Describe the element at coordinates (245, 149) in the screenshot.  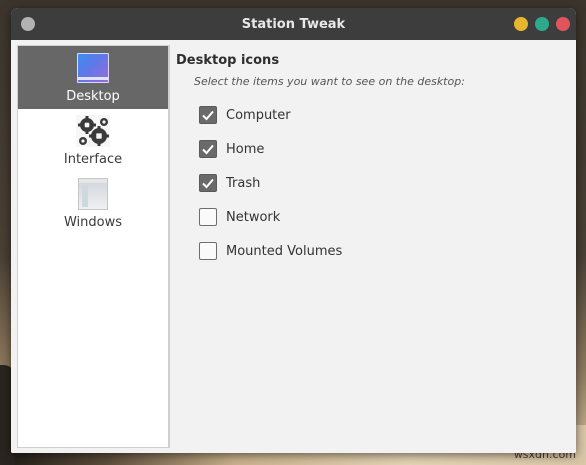
I see `option-label: Home` at that location.